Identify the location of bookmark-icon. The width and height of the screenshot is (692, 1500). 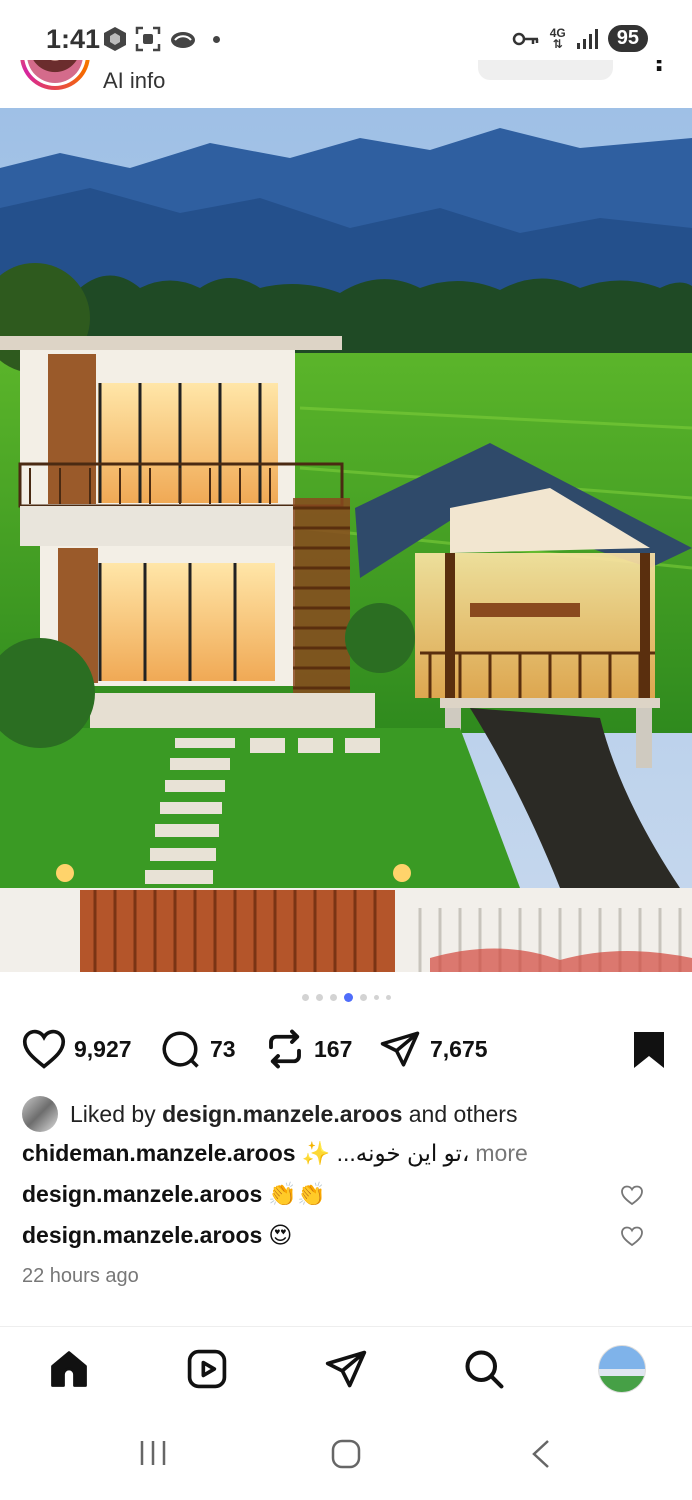
(649, 1050).